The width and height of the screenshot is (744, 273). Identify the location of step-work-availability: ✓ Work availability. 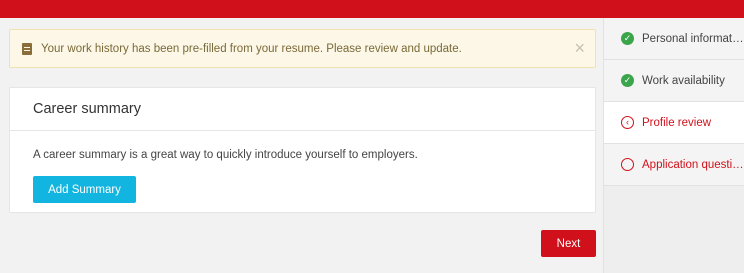
(674, 81).